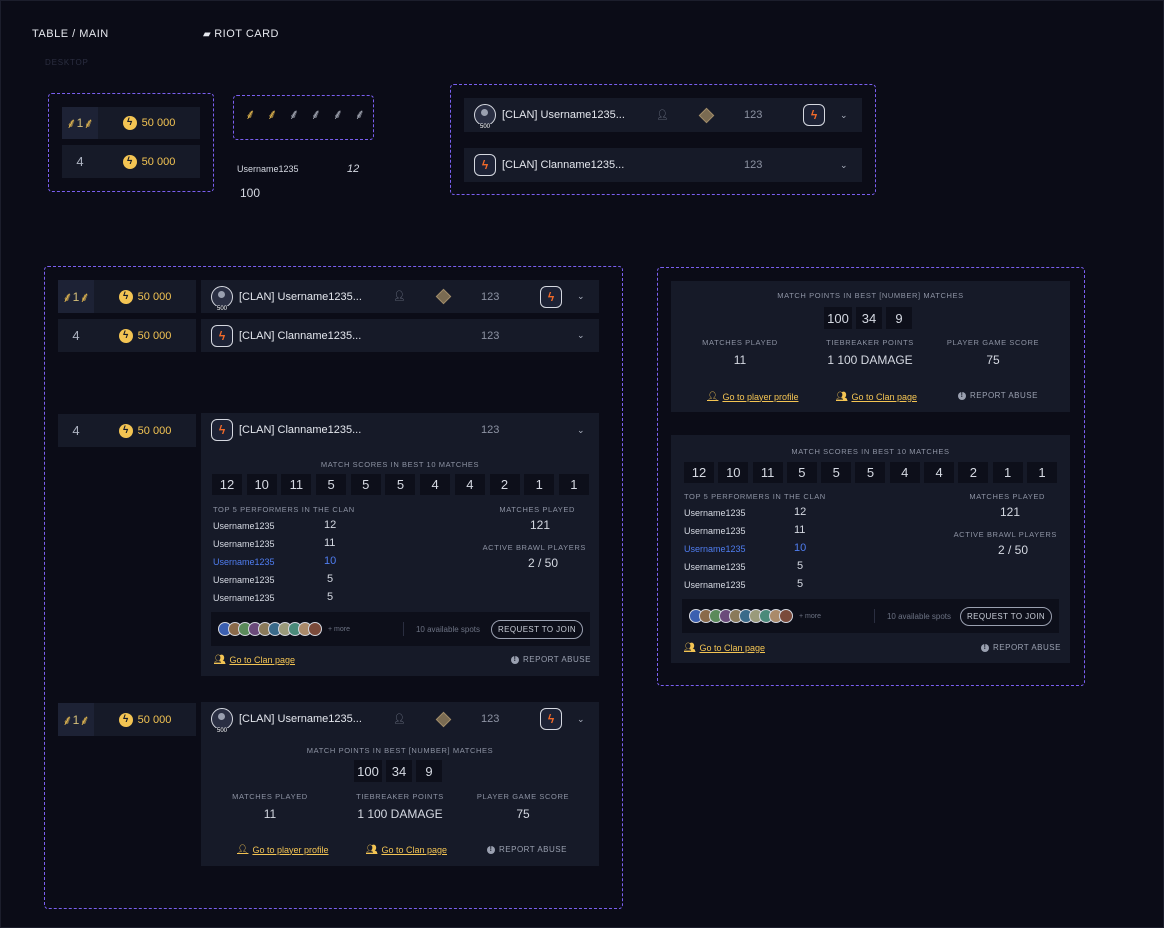 The width and height of the screenshot is (1164, 928). Describe the element at coordinates (400, 750) in the screenshot. I see `match-points-title: MATCH POINTS IN BEST [NUMBER] MATCHES` at that location.